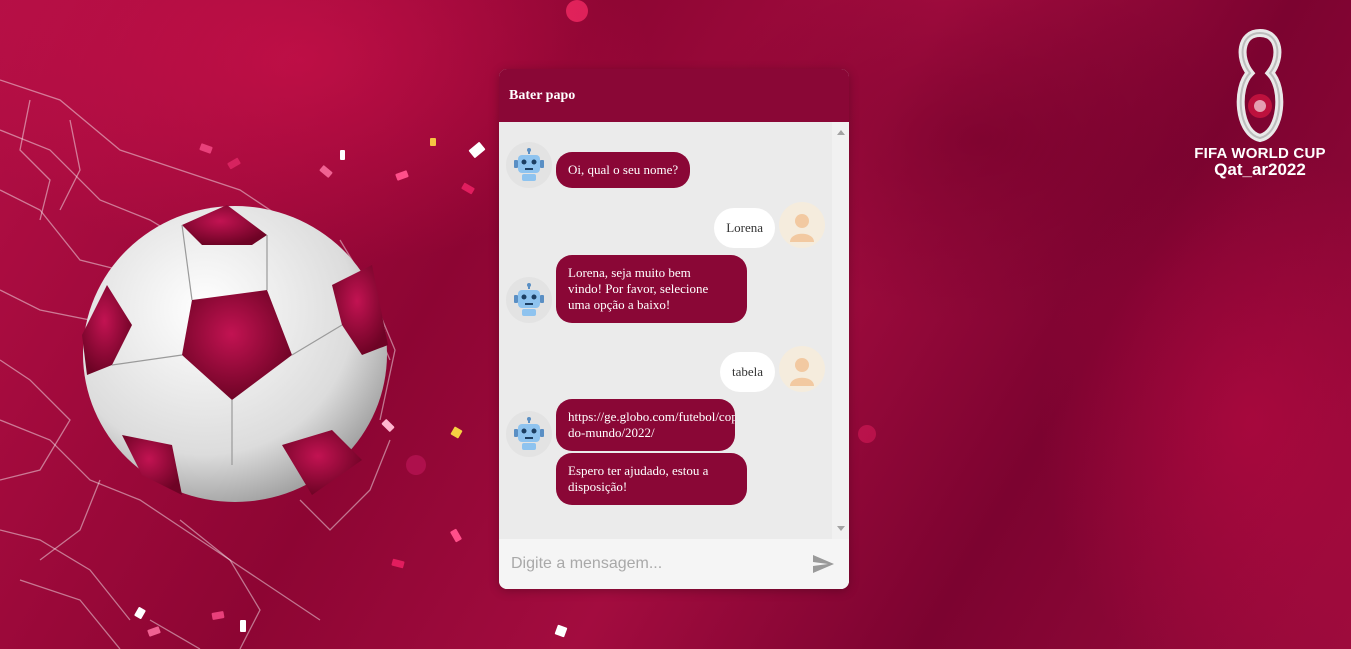  What do you see at coordinates (651, 479) in the screenshot?
I see `bot-message-bubble: Espero ter ajudado, estou a disposição!` at bounding box center [651, 479].